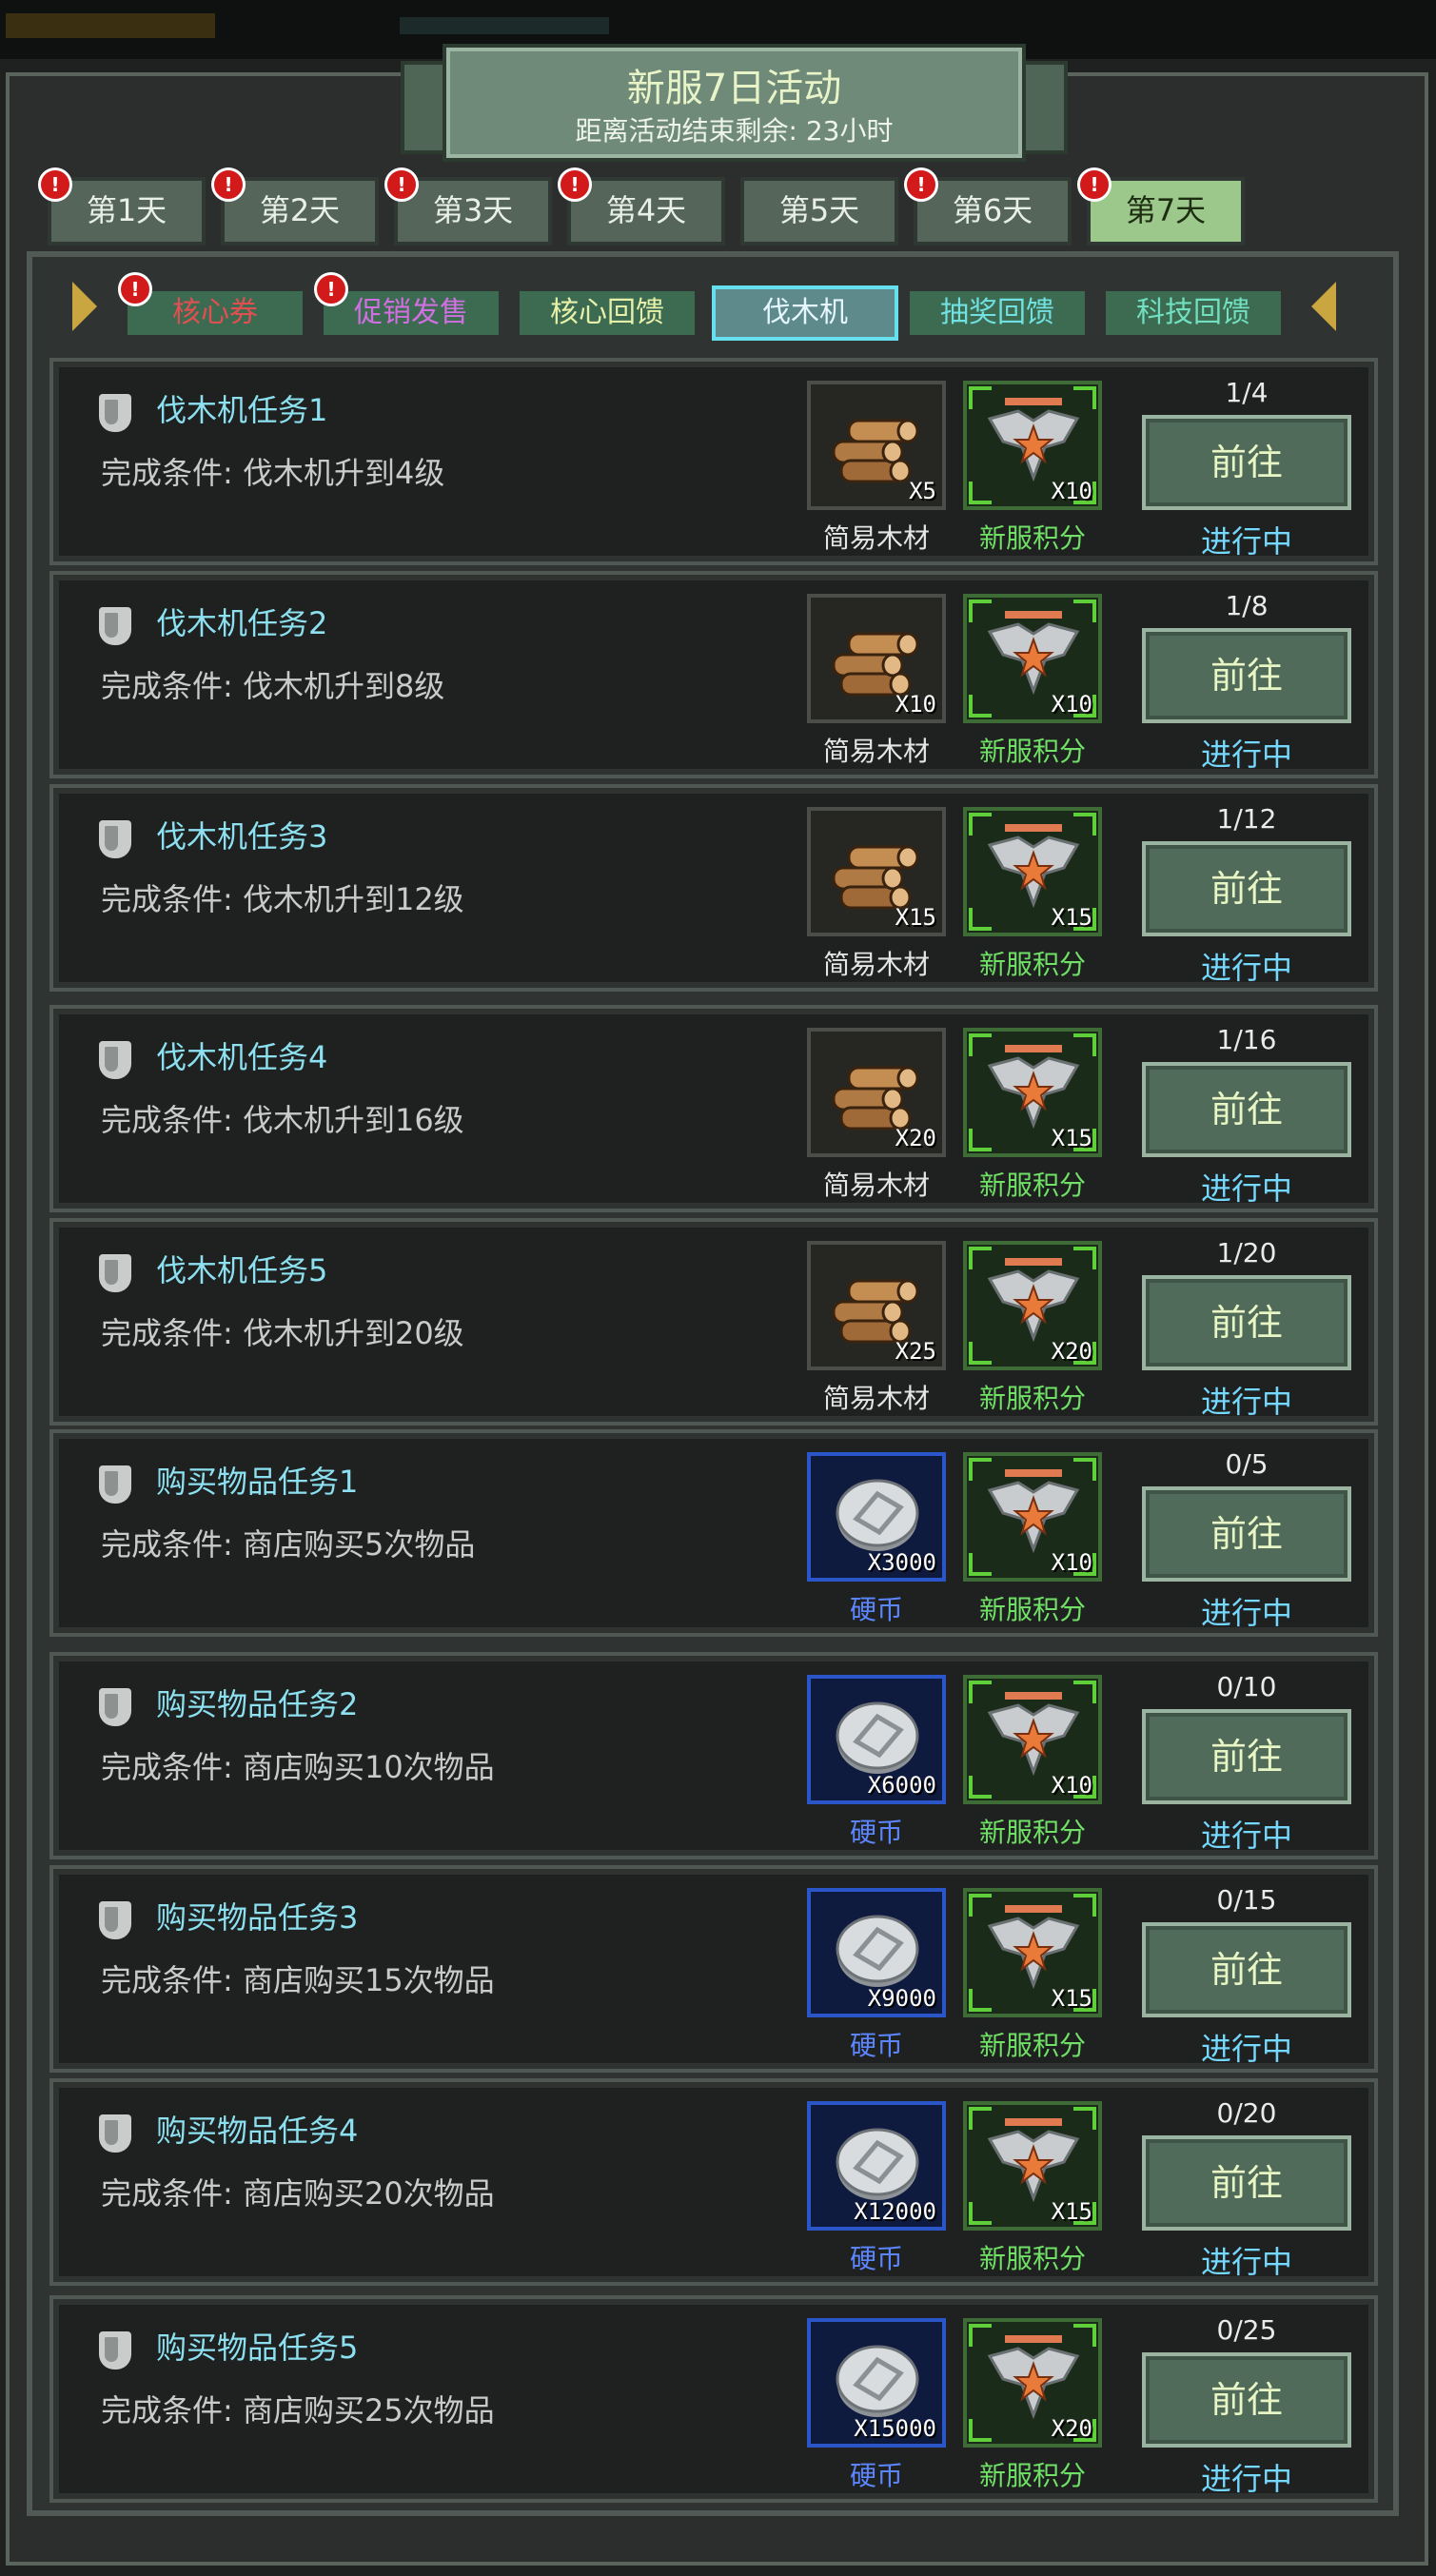 The height and width of the screenshot is (2576, 1436). What do you see at coordinates (876, 1952) in the screenshot?
I see `coin-reward-icon: X9000` at bounding box center [876, 1952].